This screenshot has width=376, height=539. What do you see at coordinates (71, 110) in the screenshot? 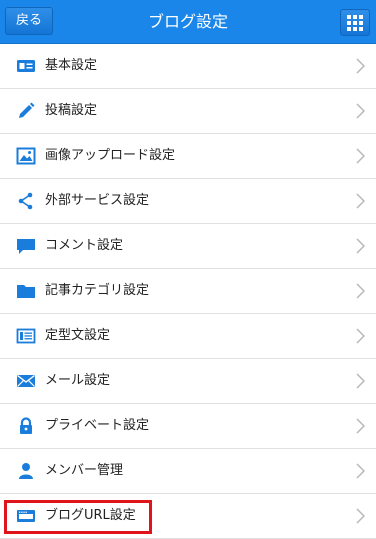
I see `menu-item-label: 投稿設定` at bounding box center [71, 110].